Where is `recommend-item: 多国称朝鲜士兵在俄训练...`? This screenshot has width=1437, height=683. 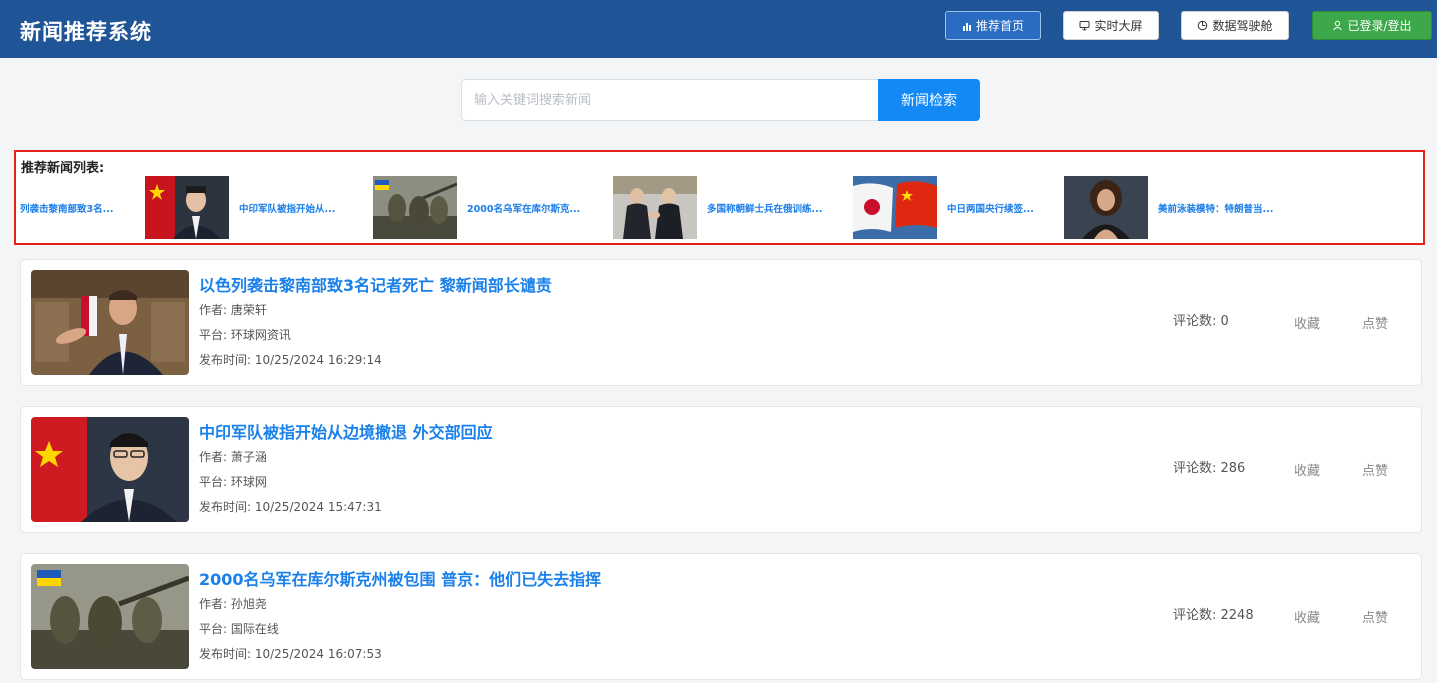 recommend-item: 多国称朝鲜士兵在俄训练... is located at coordinates (730, 207).